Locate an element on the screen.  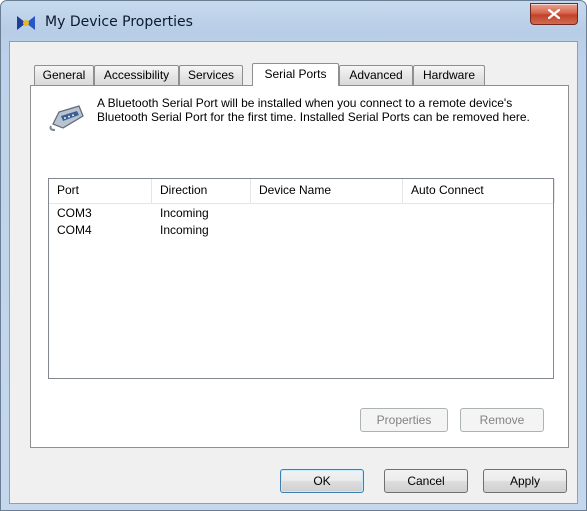
column-header-port: Port is located at coordinates (100, 191).